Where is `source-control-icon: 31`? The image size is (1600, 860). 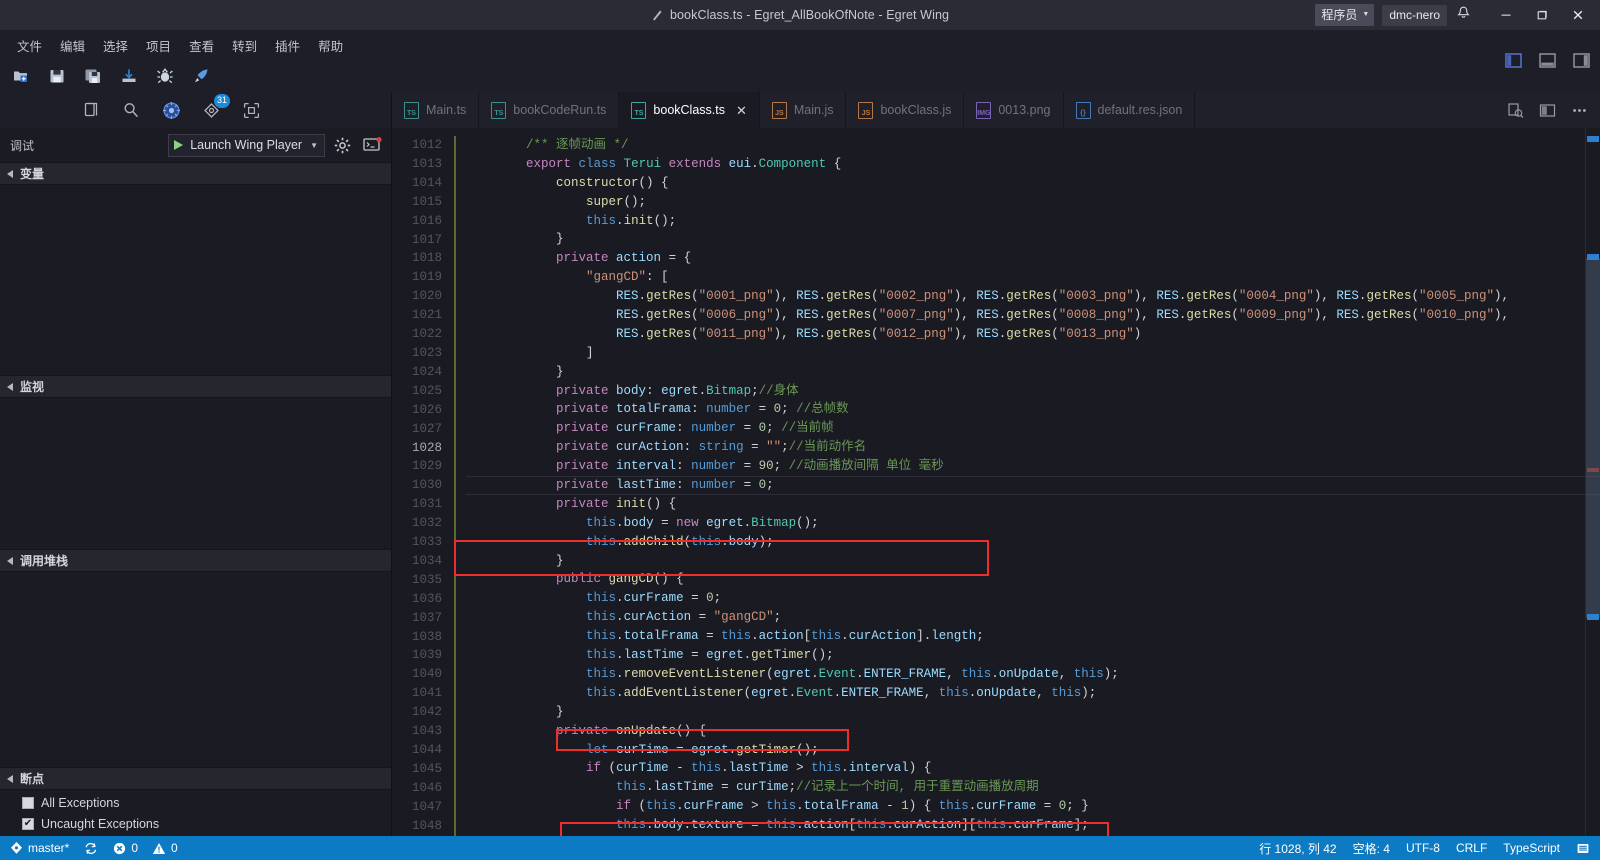 source-control-icon: 31 is located at coordinates (214, 108).